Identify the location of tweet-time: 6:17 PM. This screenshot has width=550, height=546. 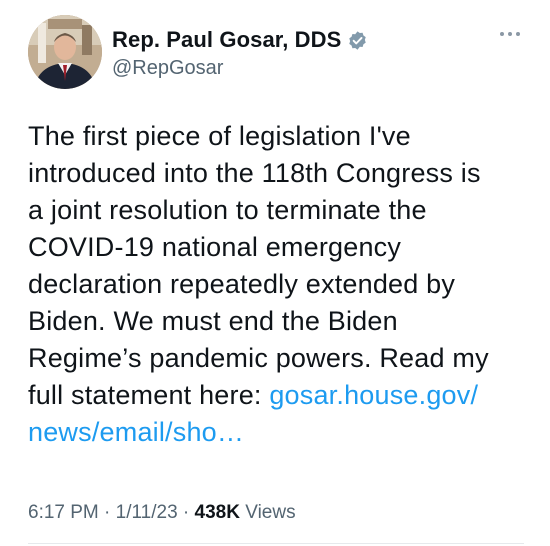
(63, 512).